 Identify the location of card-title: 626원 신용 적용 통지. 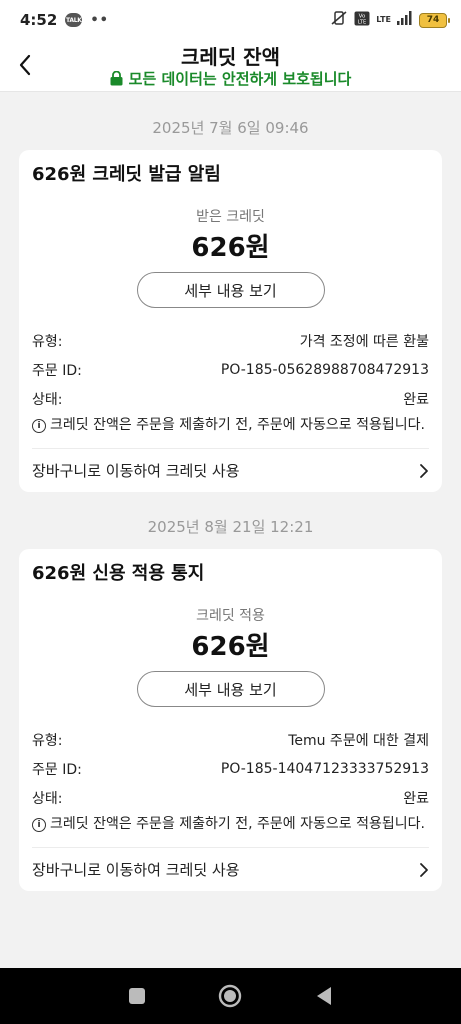
(118, 573).